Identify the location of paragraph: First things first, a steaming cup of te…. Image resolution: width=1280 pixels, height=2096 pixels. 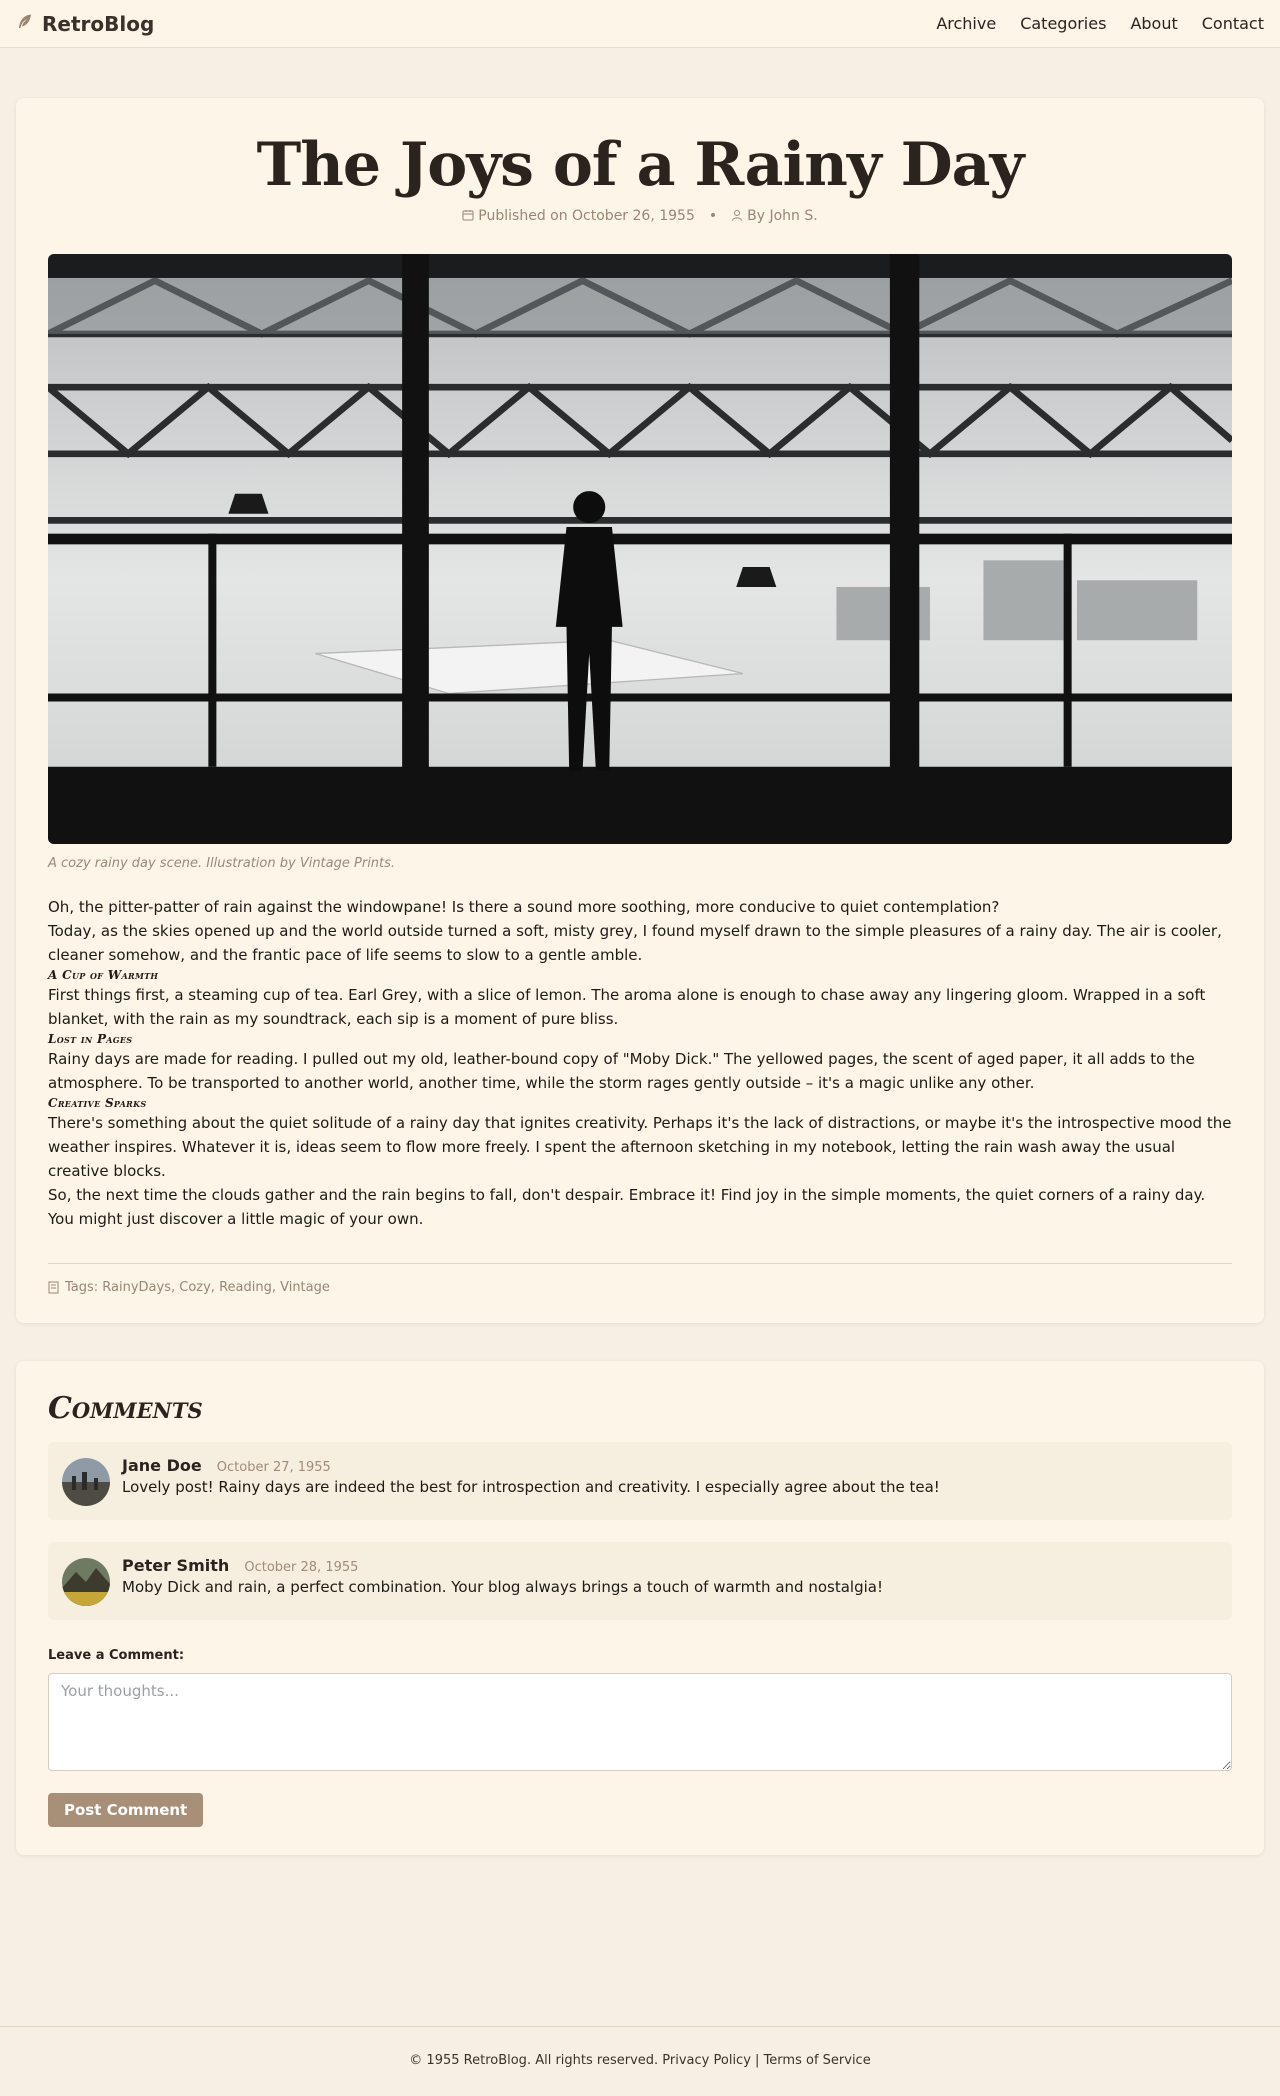
(627, 1007).